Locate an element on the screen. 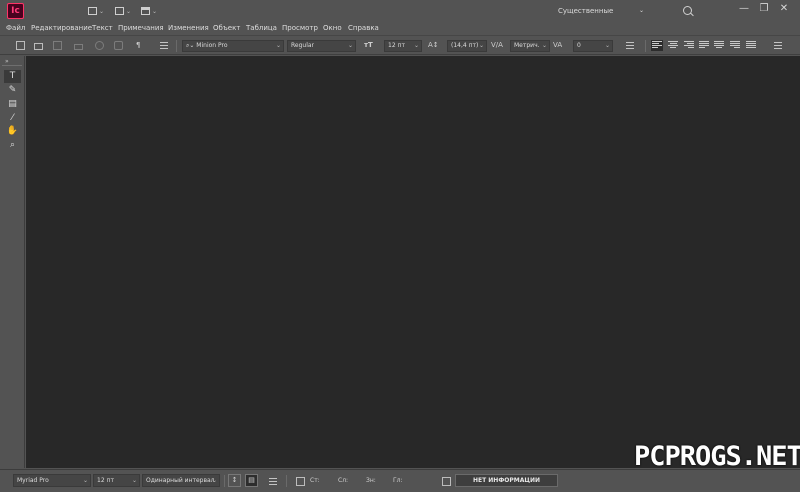 Image resolution: width=800 pixels, height=492 pixels. show-hidden-chars-button: ¶ is located at coordinates (138, 45).